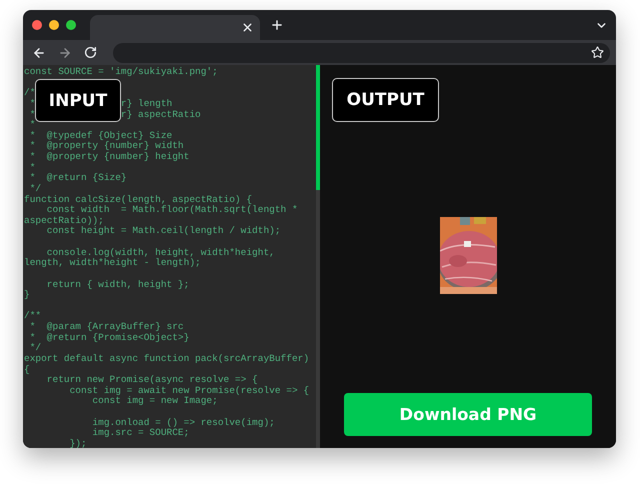 Image resolution: width=640 pixels, height=484 pixels. I want to click on code-line: const width = Math.floor(Math.sqrt(length *, so click(172, 210).